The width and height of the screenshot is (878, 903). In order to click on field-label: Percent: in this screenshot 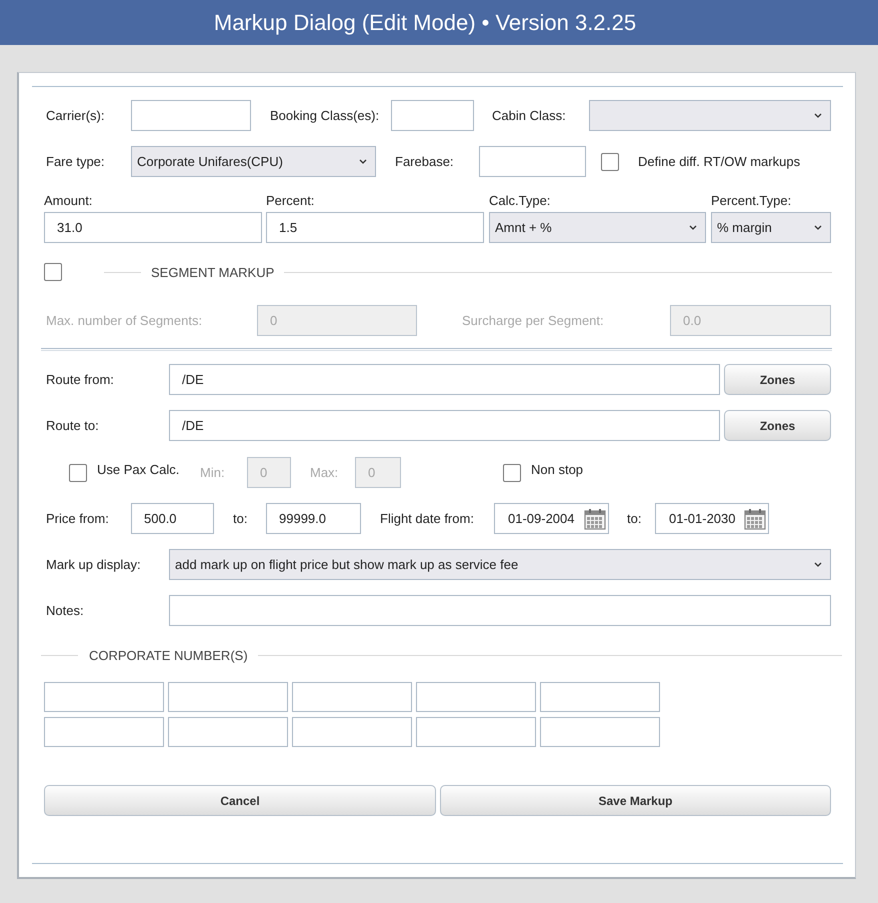, I will do `click(291, 201)`.